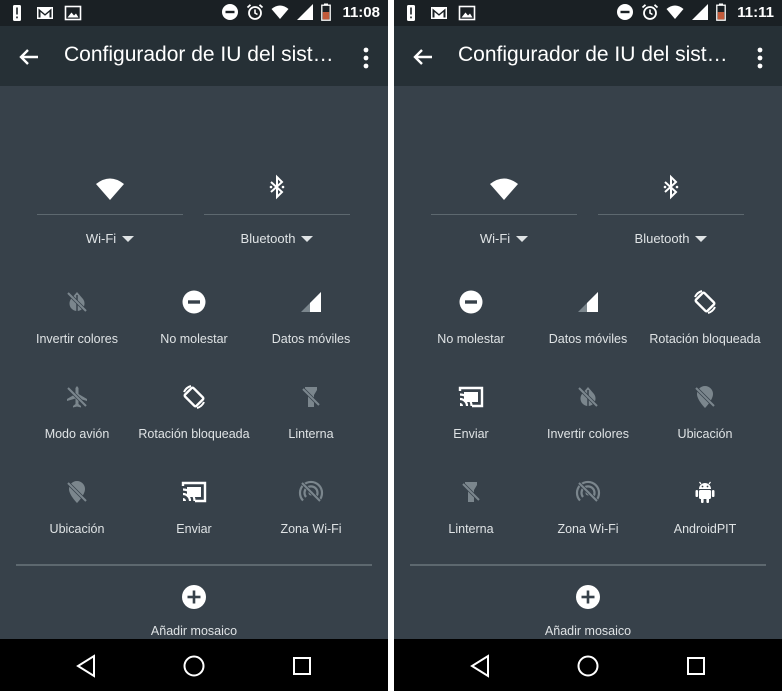 The width and height of the screenshot is (782, 691). Describe the element at coordinates (311, 339) in the screenshot. I see `tile-label: Datos móviles` at that location.